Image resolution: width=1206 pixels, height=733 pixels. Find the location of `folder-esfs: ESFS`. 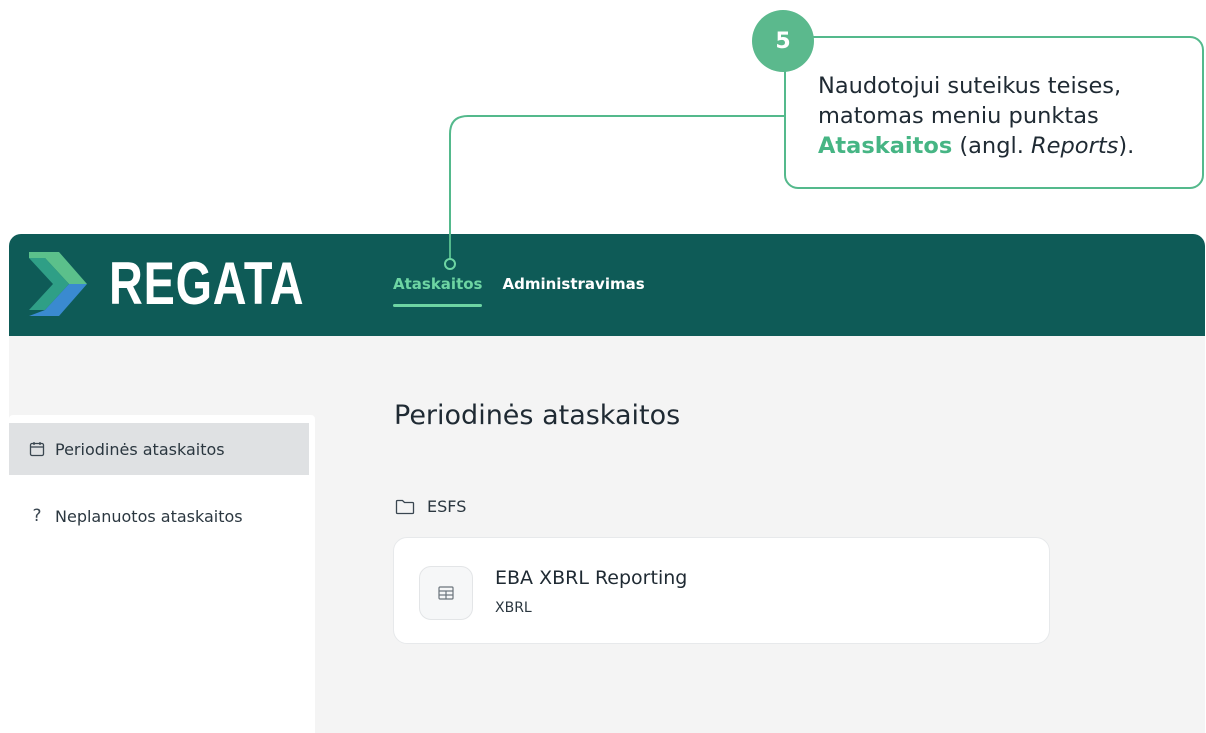

folder-esfs: ESFS is located at coordinates (430, 506).